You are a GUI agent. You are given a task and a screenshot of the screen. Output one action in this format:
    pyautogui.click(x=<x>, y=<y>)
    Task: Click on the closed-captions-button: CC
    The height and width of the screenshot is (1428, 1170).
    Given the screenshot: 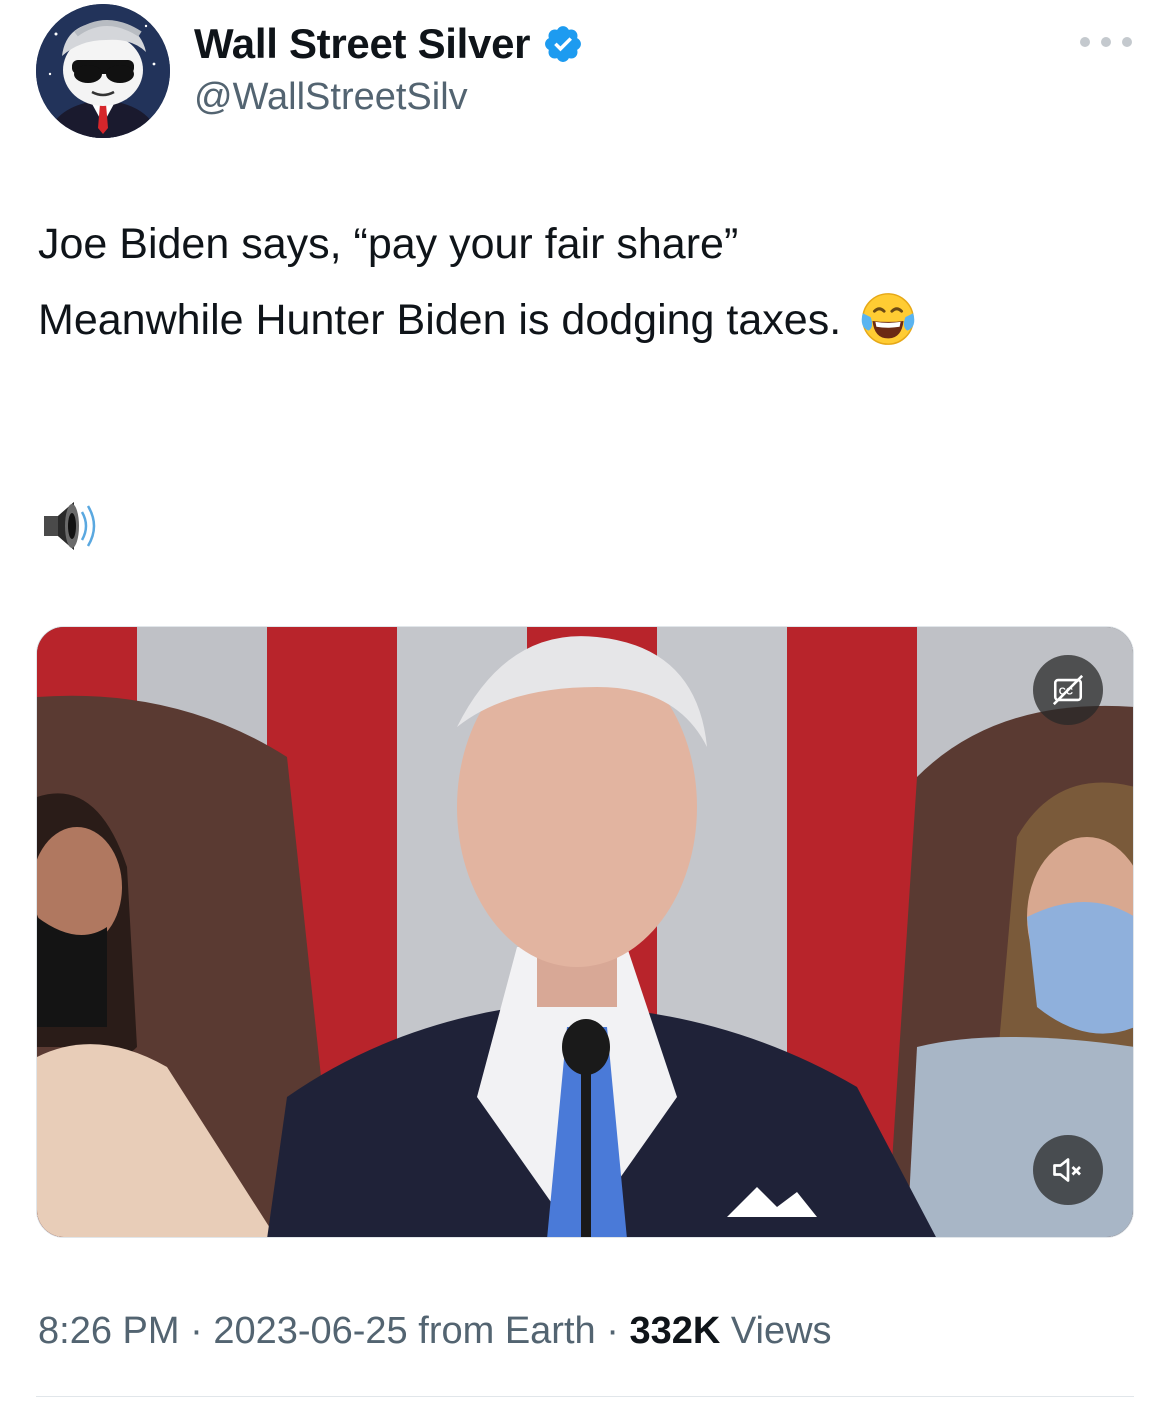 What is the action you would take?
    pyautogui.click(x=1068, y=690)
    